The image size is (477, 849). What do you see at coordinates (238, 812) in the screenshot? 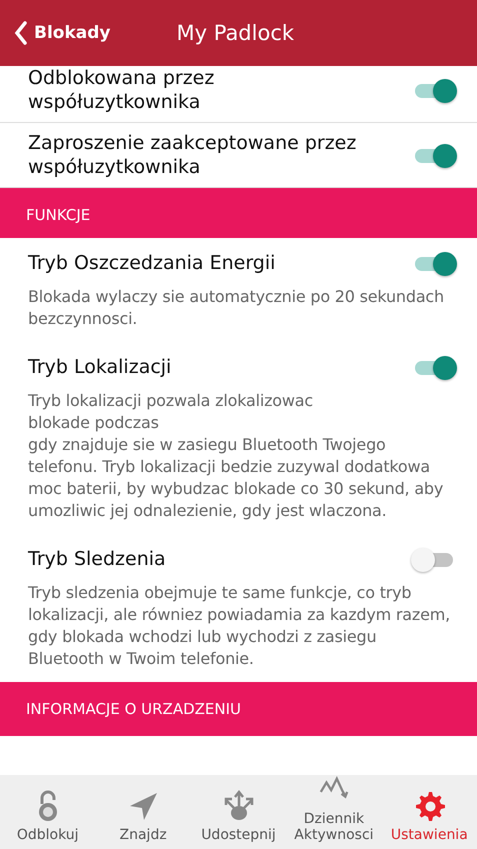
I see `tab: Udostepnij` at bounding box center [238, 812].